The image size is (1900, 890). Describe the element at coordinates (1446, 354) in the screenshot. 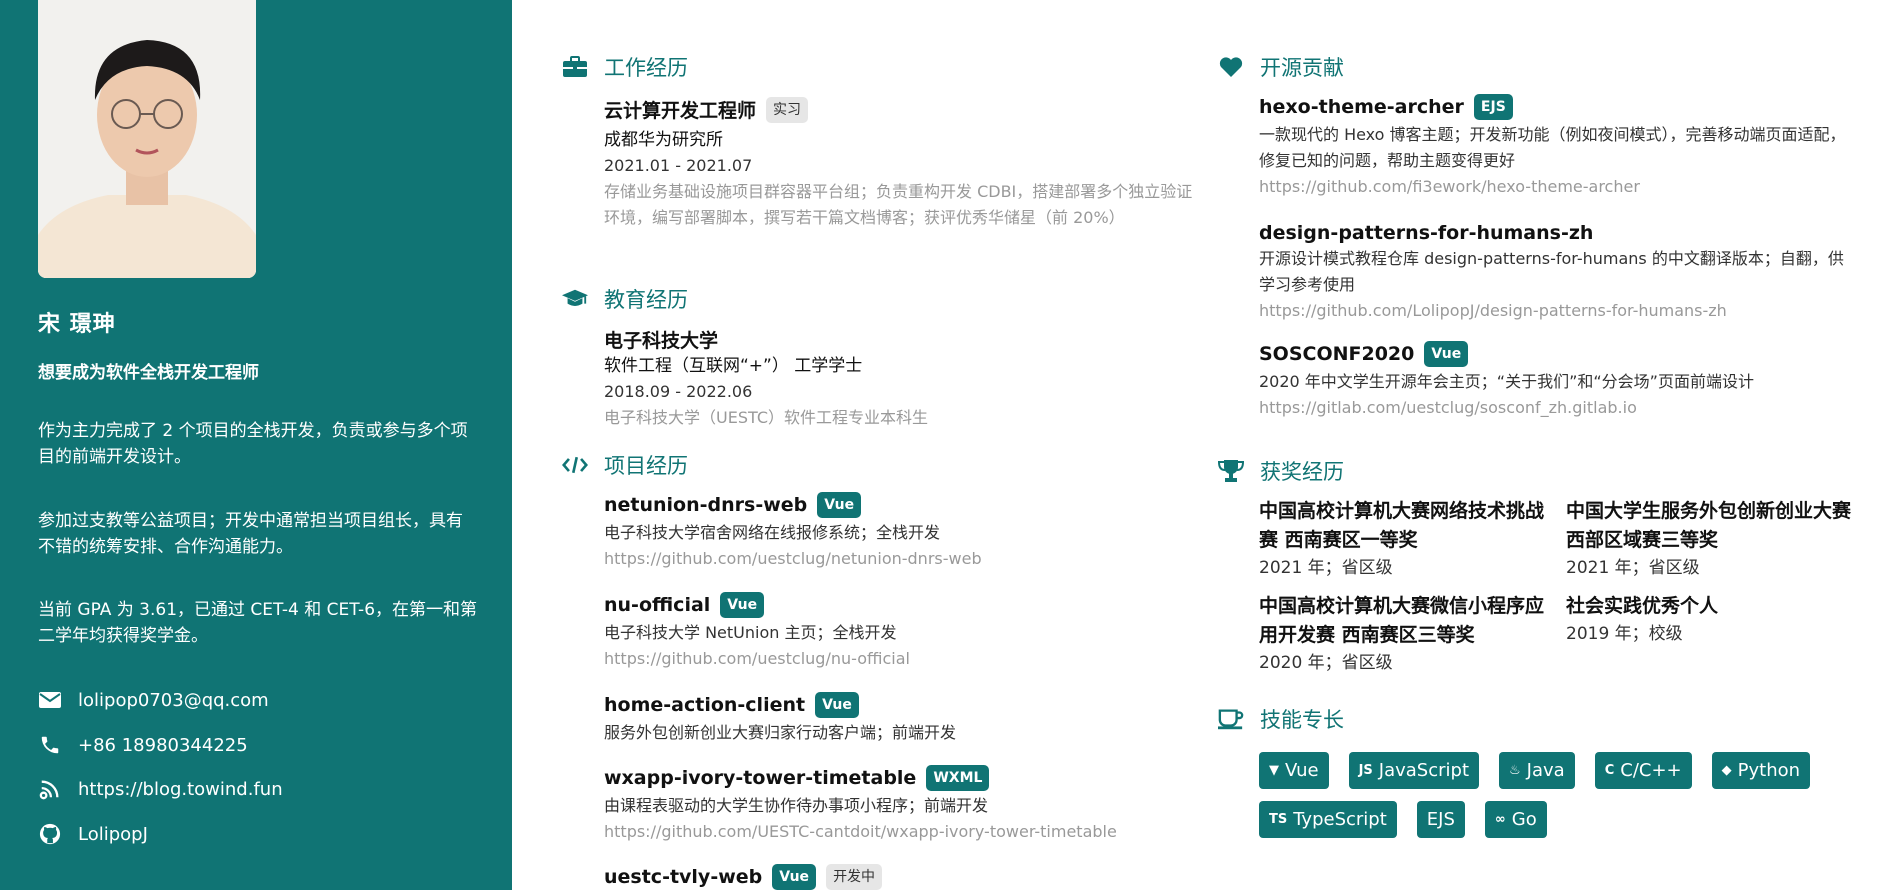

I see `opensource-badge: Vue` at that location.